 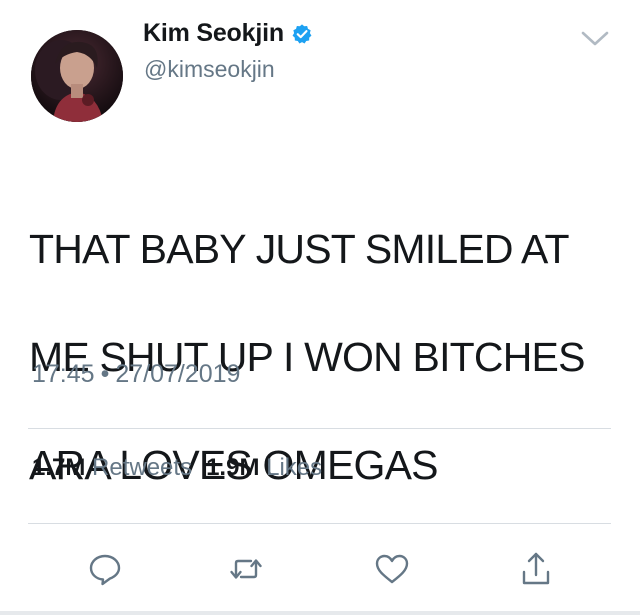 What do you see at coordinates (302, 34) in the screenshot?
I see `verified-badge-icon` at bounding box center [302, 34].